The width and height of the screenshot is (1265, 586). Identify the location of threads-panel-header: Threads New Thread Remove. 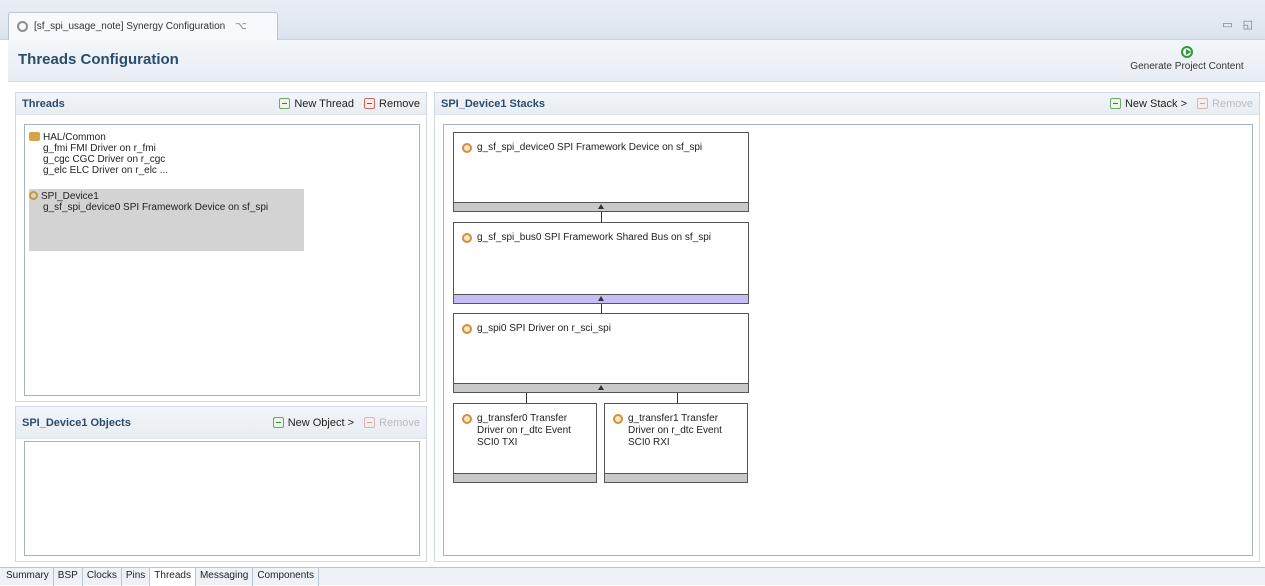
(221, 104).